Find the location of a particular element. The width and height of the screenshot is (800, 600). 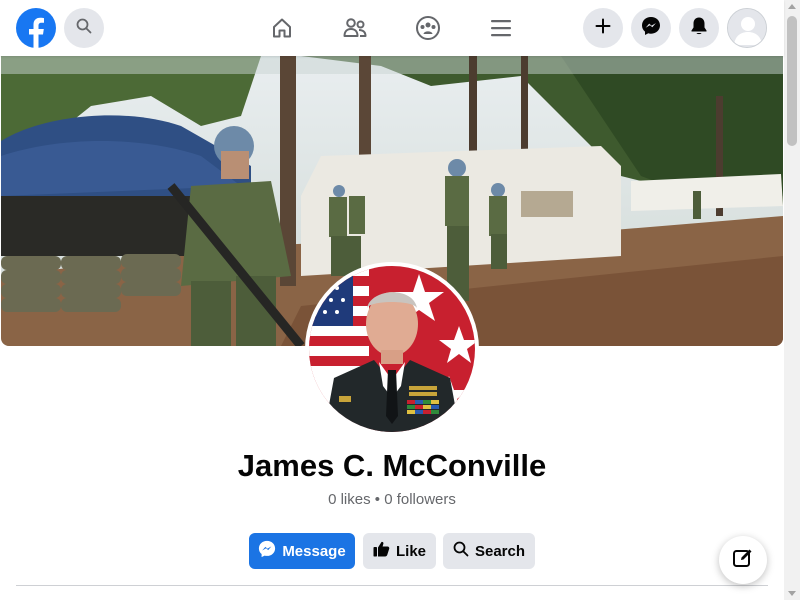

home-icon is located at coordinates (282, 28).